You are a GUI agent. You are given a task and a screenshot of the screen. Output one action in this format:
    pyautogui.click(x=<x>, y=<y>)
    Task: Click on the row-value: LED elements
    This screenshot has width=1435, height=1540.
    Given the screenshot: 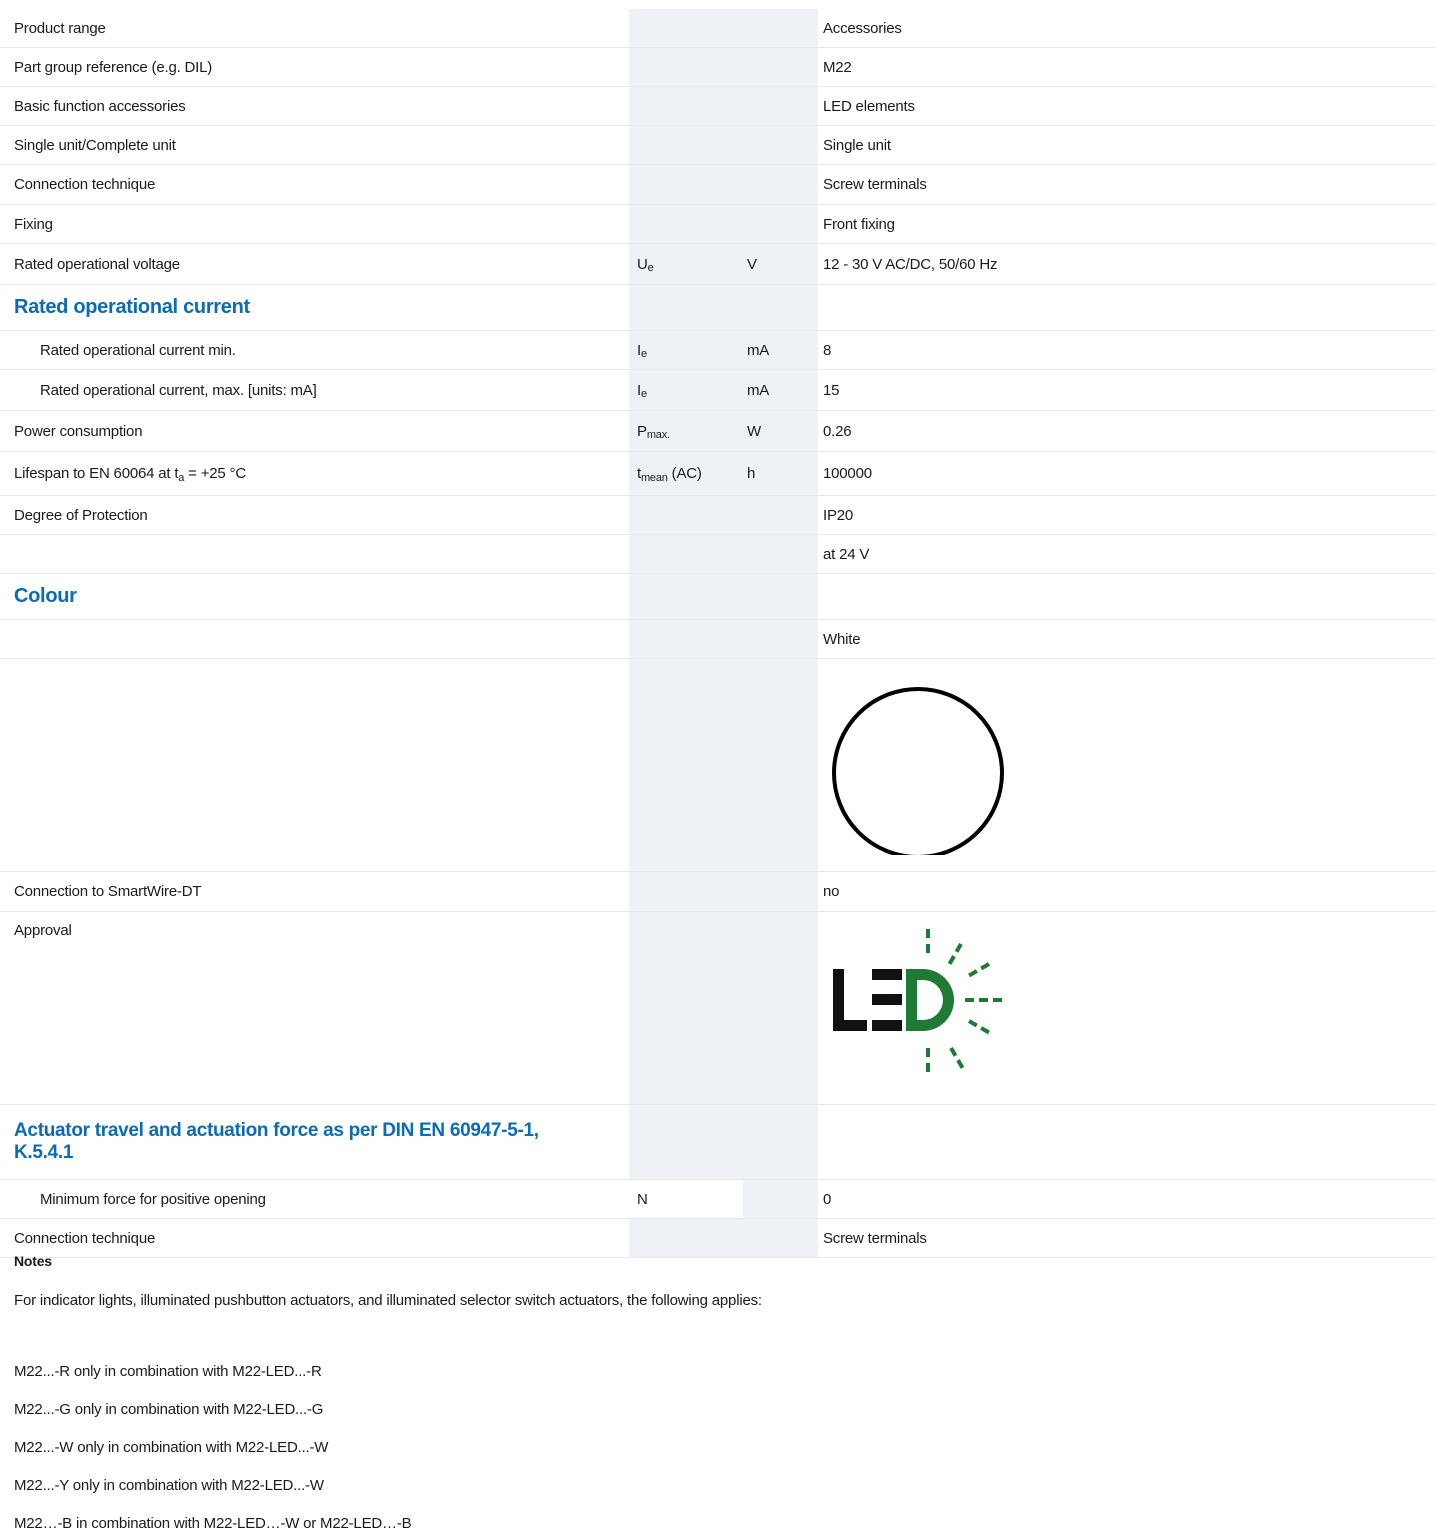 What is the action you would take?
    pyautogui.click(x=869, y=106)
    